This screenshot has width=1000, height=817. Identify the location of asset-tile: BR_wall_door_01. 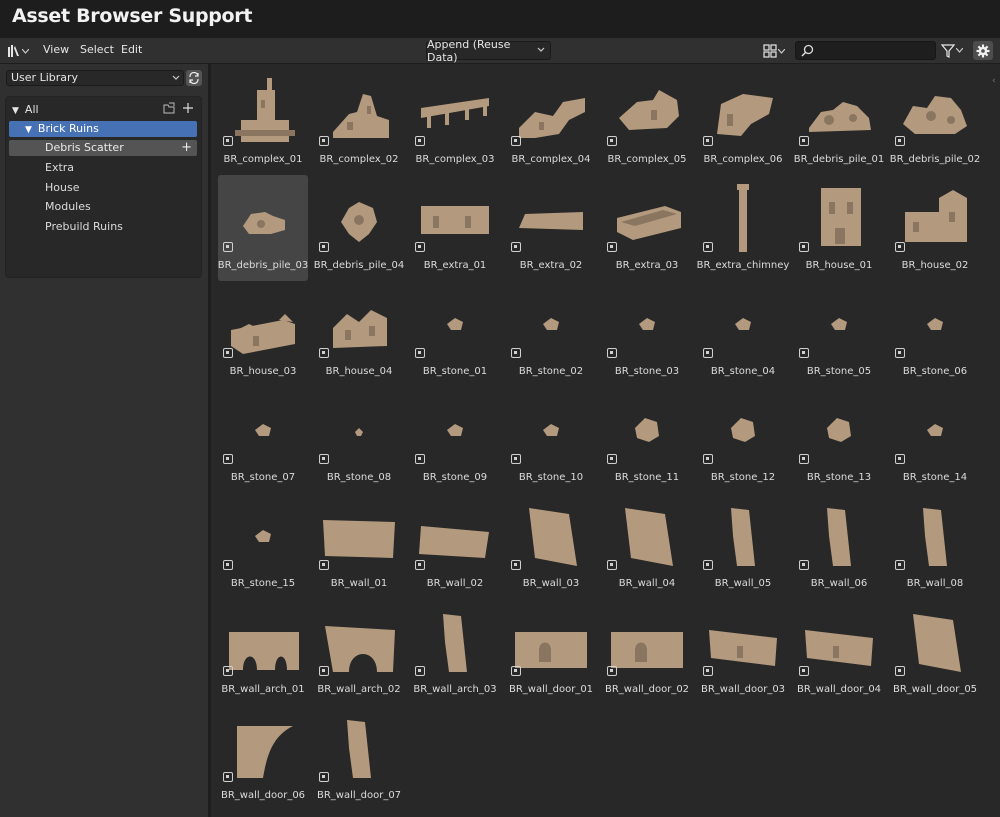
(551, 652).